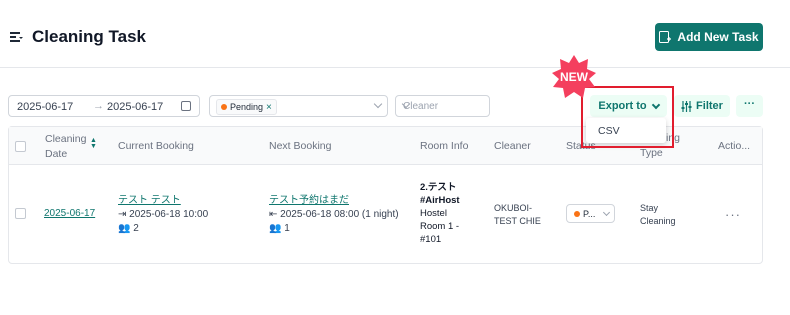  Describe the element at coordinates (517, 221) in the screenshot. I see `cleaner-name-line: TEST CHIE` at that location.